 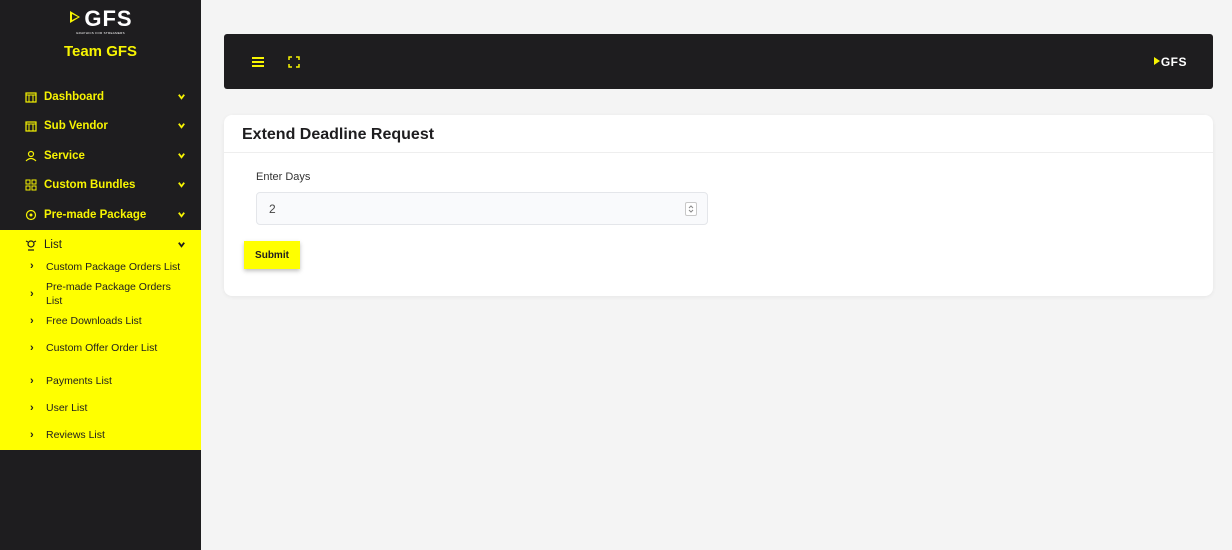 I want to click on sub-item-payments: › Payments List, so click(x=100, y=381).